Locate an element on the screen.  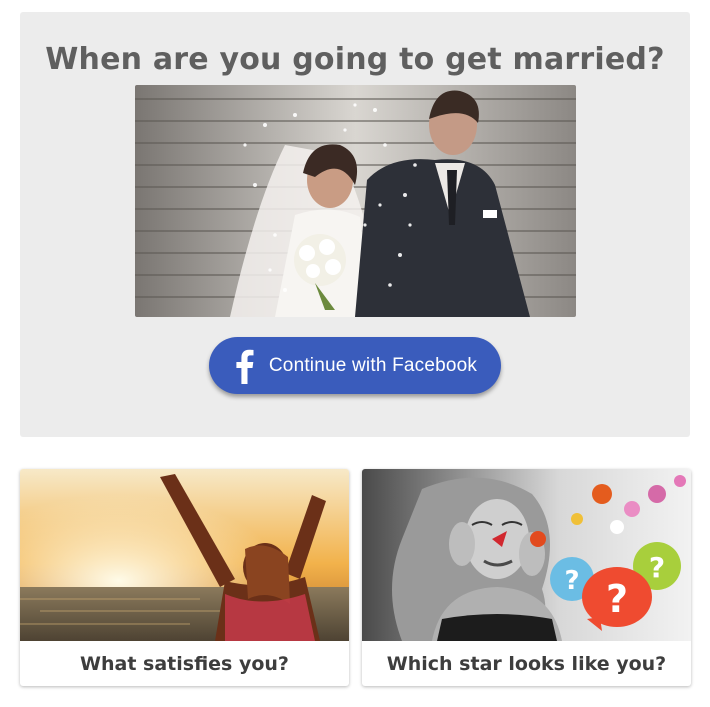
star-lookalike-photo: ? ? ? is located at coordinates (526, 555).